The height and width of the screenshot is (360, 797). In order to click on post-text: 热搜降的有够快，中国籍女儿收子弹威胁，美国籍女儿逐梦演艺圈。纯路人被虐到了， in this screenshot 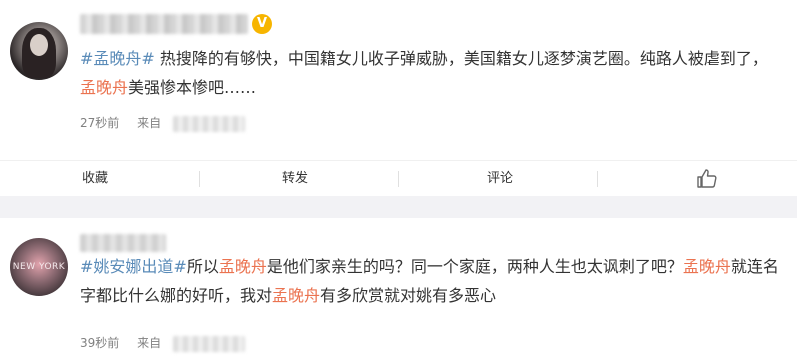, I will do `click(461, 58)`.